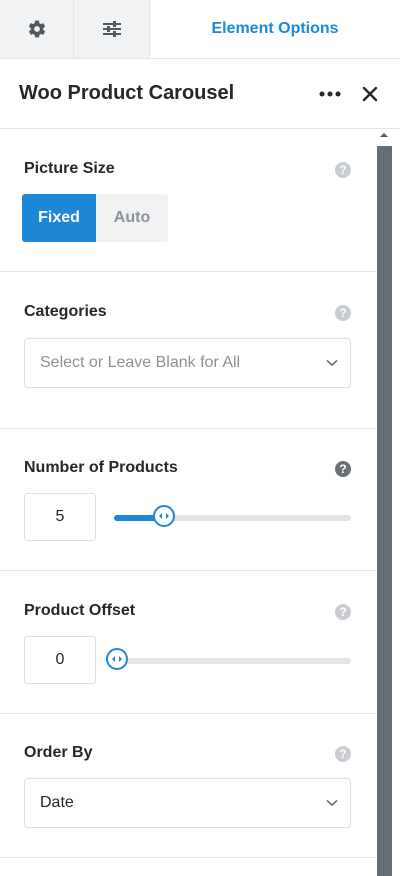  Describe the element at coordinates (384, 511) in the screenshot. I see `scrollbar-thumb` at that location.